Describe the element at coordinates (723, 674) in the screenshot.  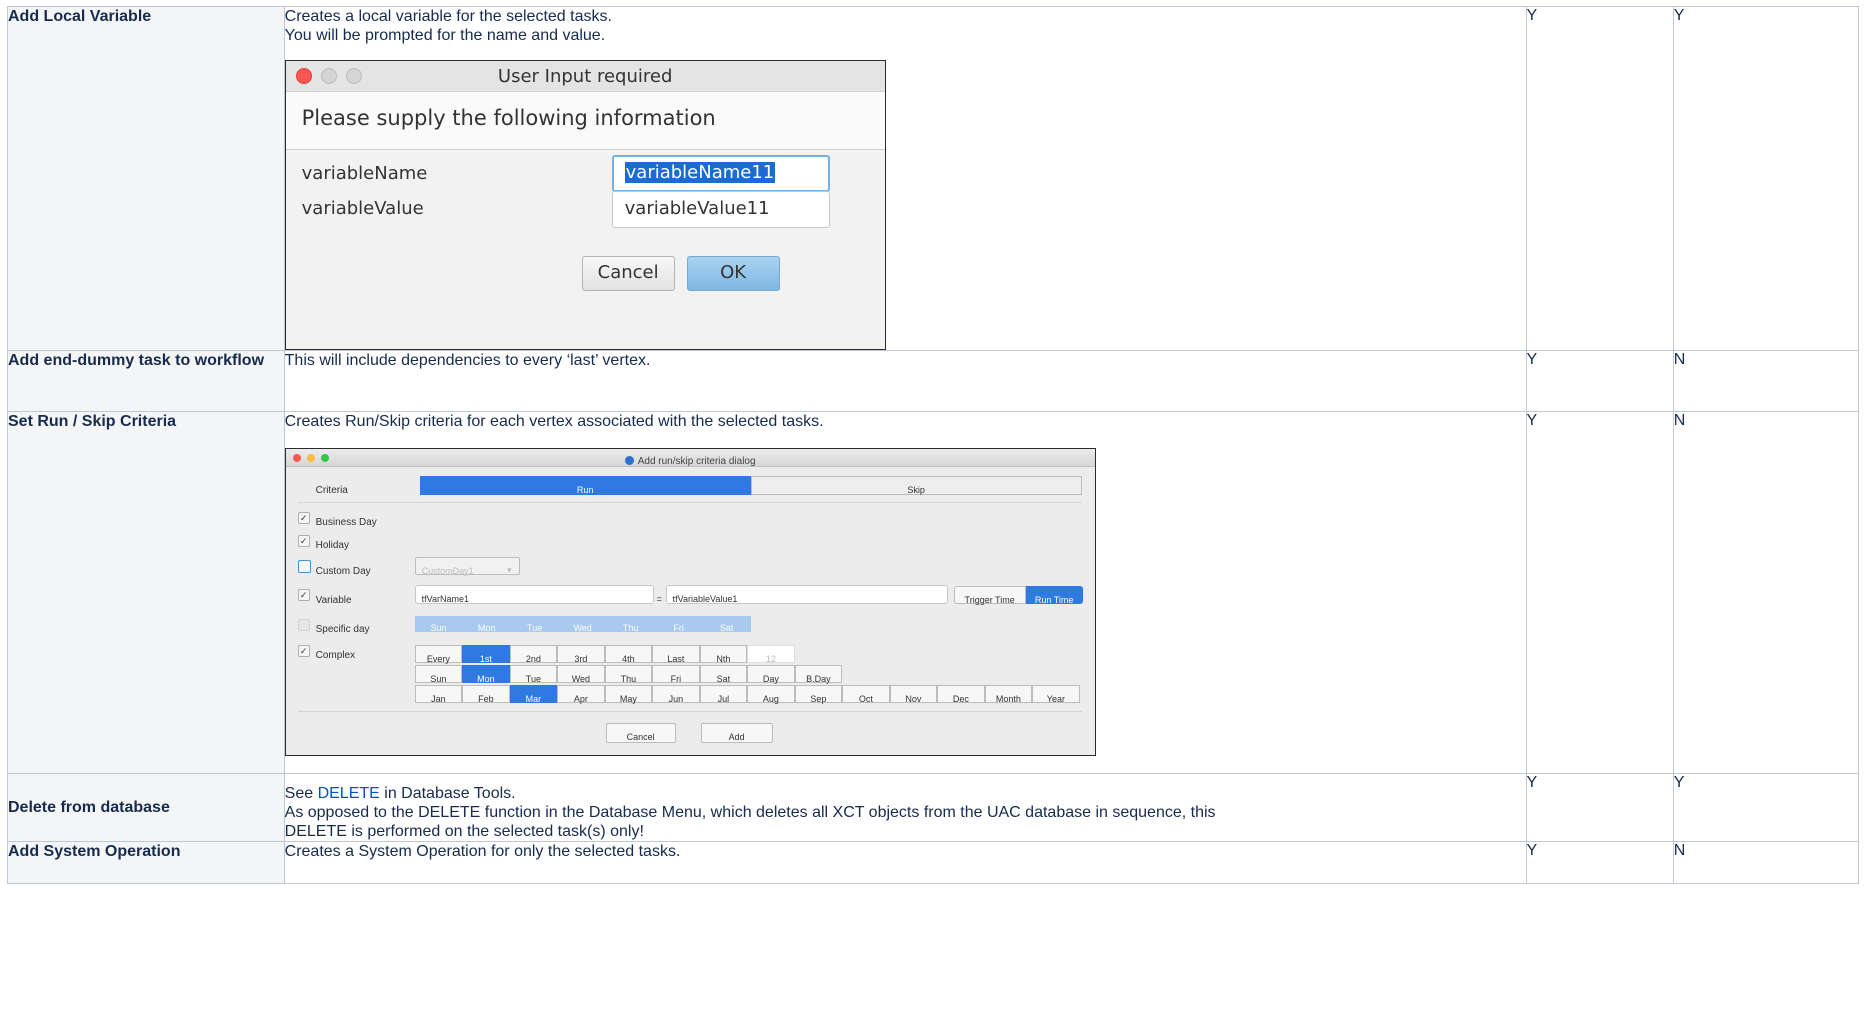
I see `complex-option: Sat` at that location.